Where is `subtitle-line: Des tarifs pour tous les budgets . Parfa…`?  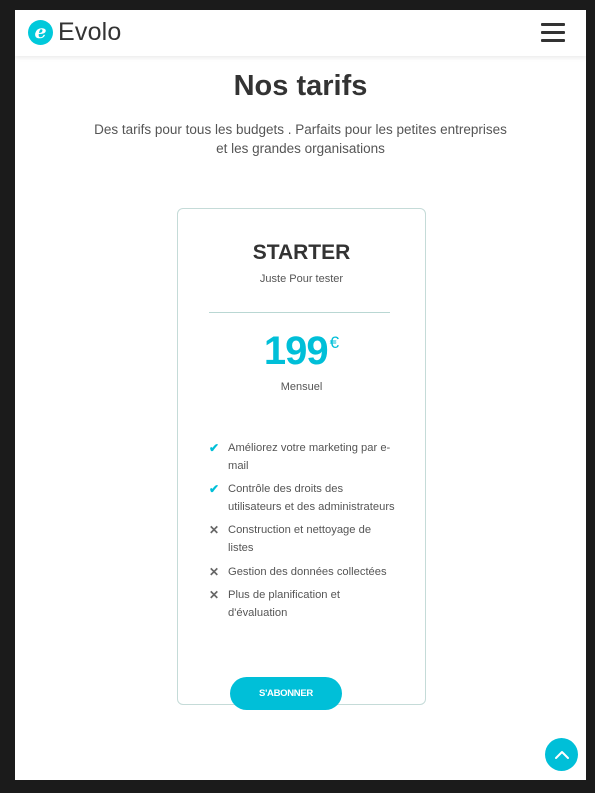 subtitle-line: Des tarifs pour tous les budgets . Parfa… is located at coordinates (300, 129).